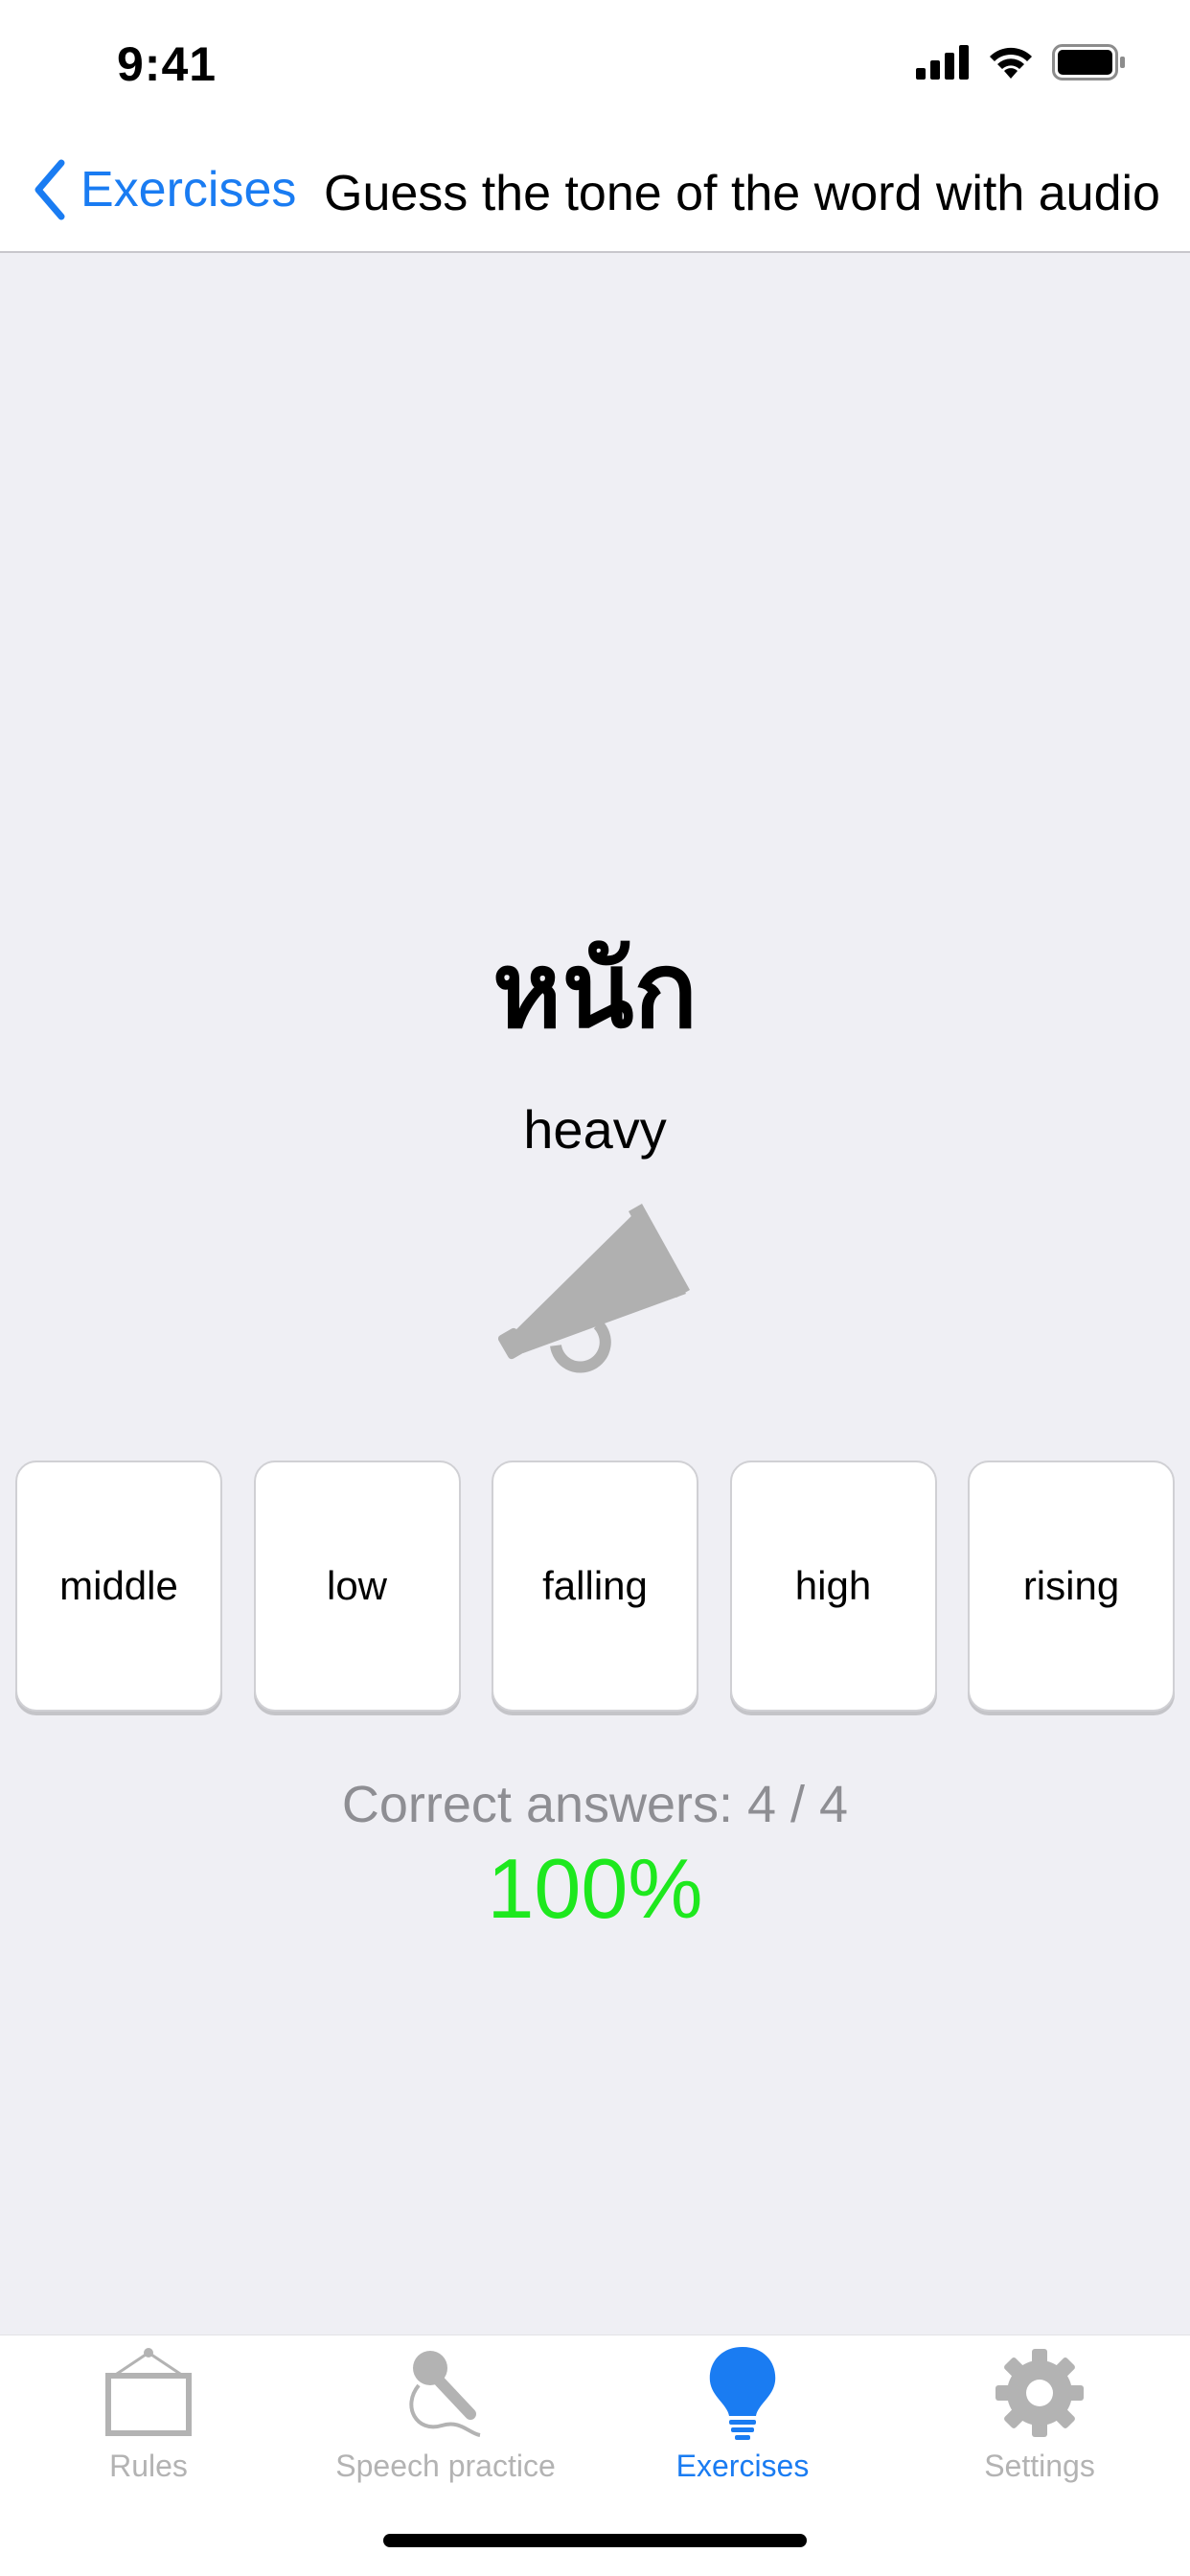  I want to click on tone-options: middle low falling high rising, so click(595, 1586).